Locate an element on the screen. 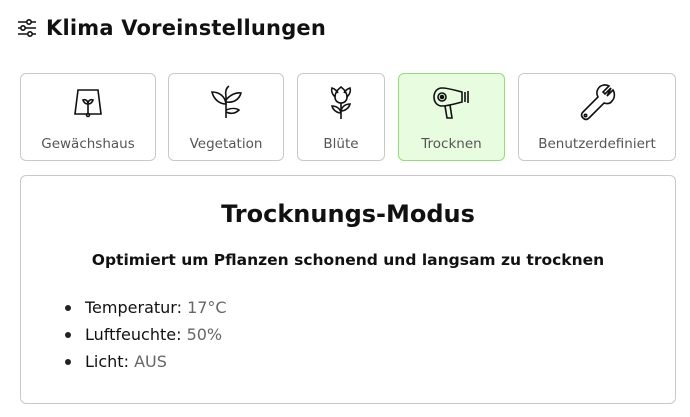 This screenshot has width=690, height=417. setting-value: 50% is located at coordinates (204, 334).